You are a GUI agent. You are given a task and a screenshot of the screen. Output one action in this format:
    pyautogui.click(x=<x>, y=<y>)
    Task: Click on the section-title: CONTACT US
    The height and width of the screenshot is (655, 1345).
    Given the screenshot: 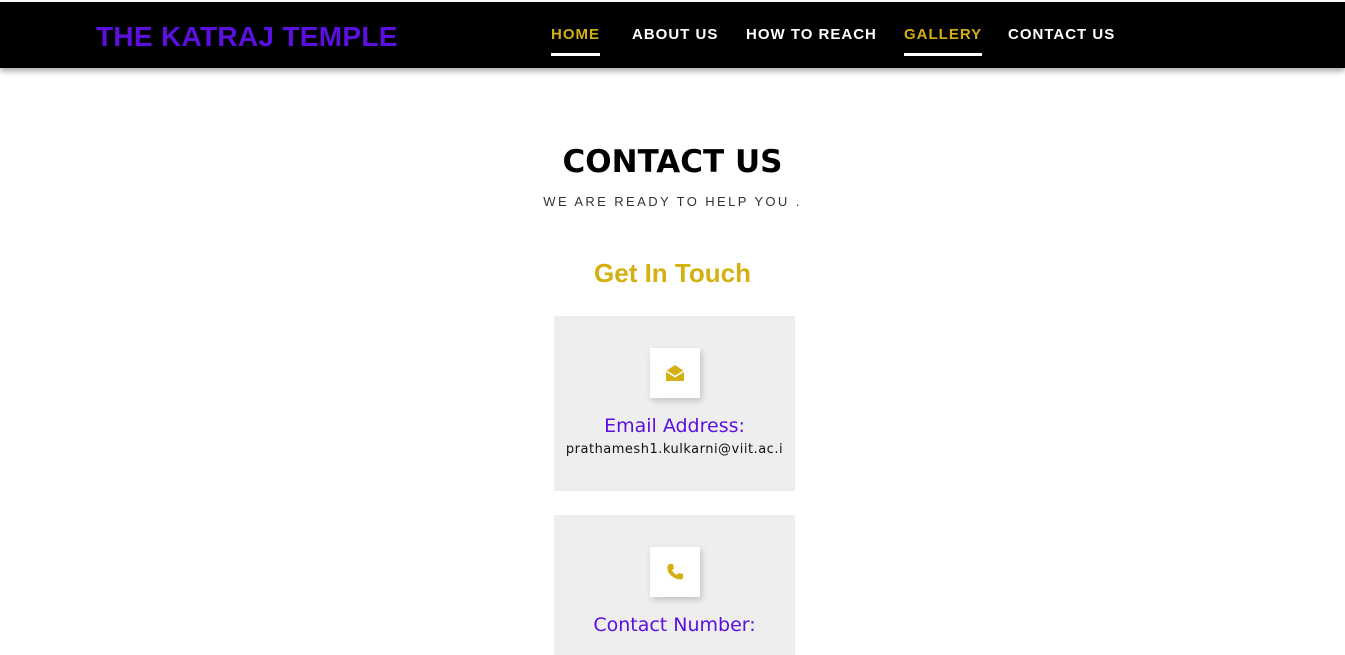 What is the action you would take?
    pyautogui.click(x=672, y=162)
    